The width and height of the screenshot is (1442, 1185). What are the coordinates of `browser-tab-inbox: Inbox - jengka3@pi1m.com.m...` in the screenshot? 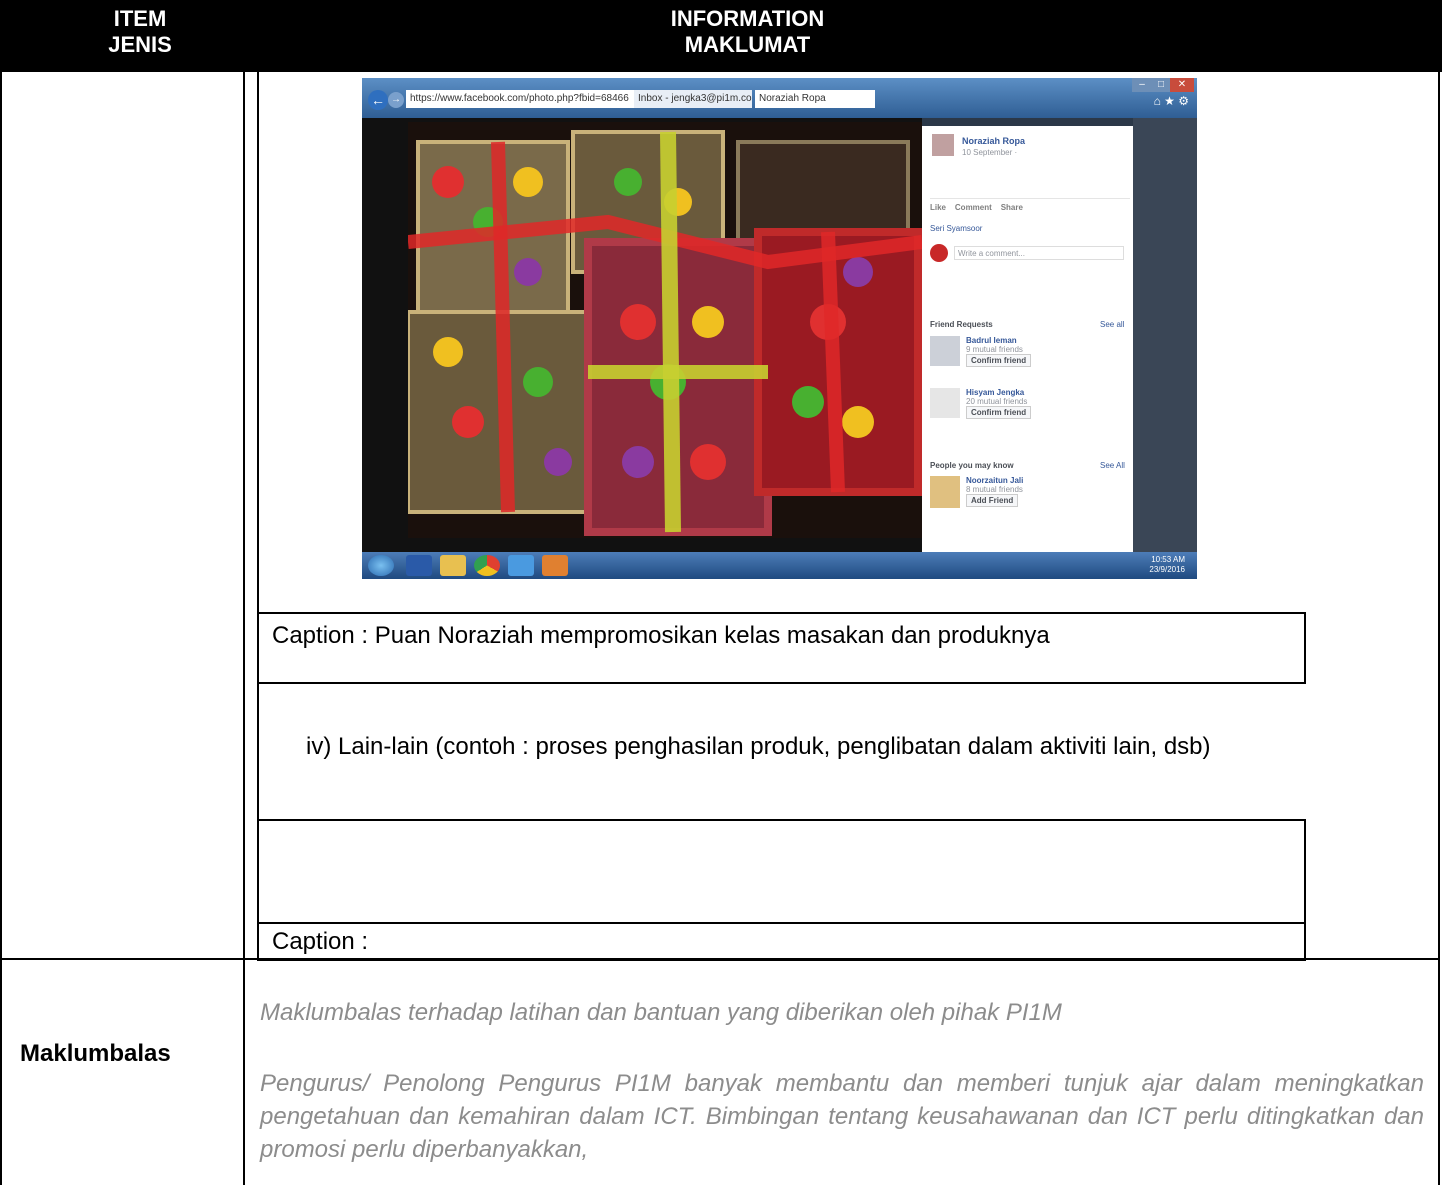 It's located at (693, 99).